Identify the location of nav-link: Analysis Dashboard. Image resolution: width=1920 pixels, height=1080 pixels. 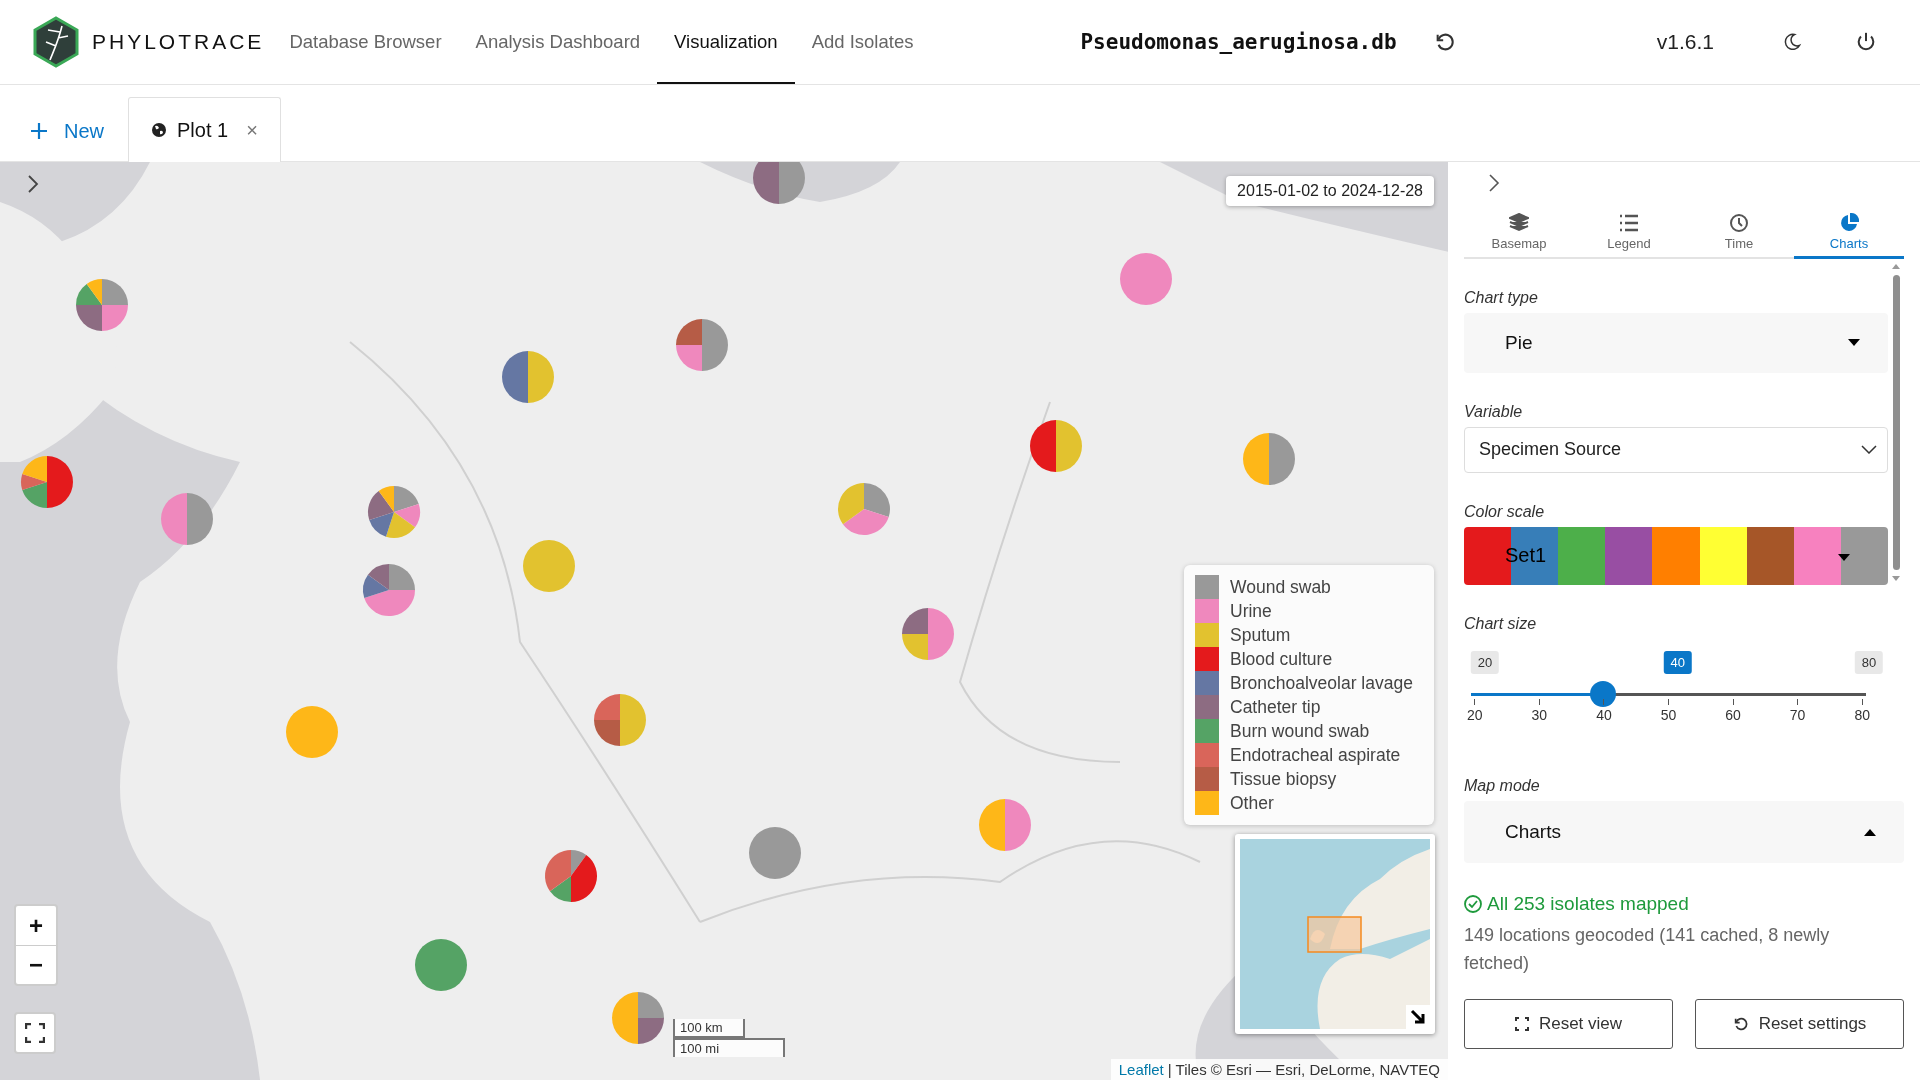
(558, 43).